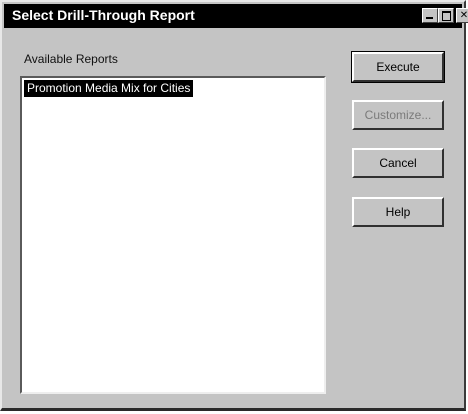 The image size is (468, 414). I want to click on maximize-icon, so click(446, 16).